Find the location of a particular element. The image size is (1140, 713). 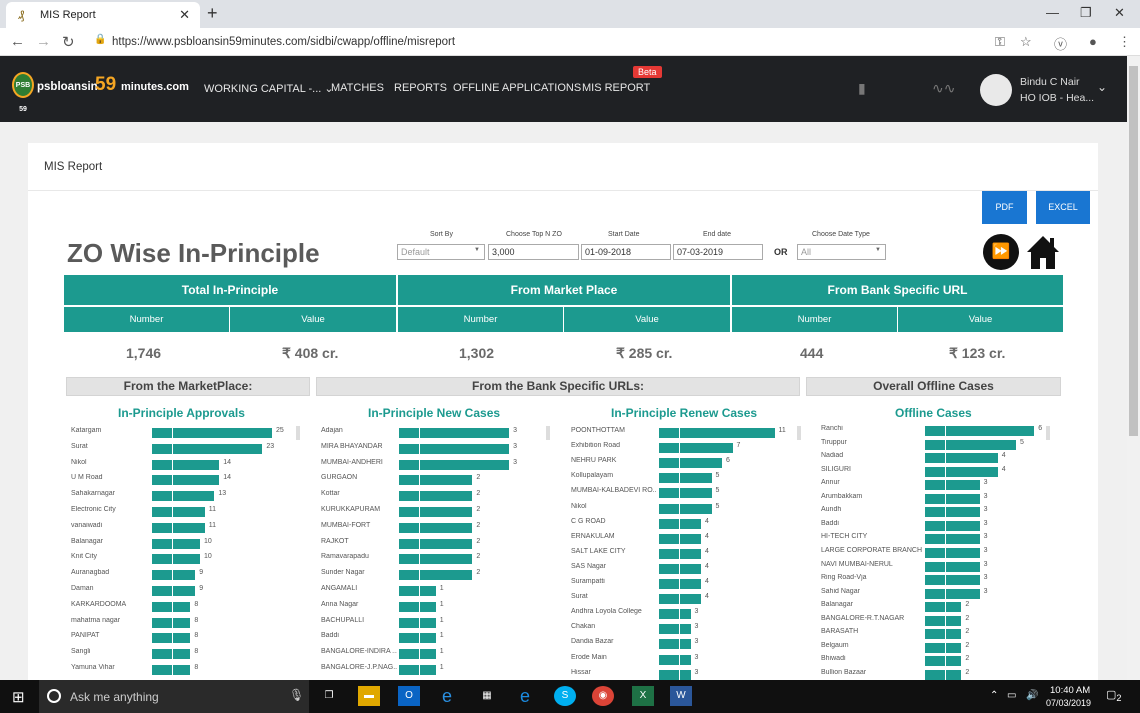

sort-by-select: Default ▼ is located at coordinates (441, 252).